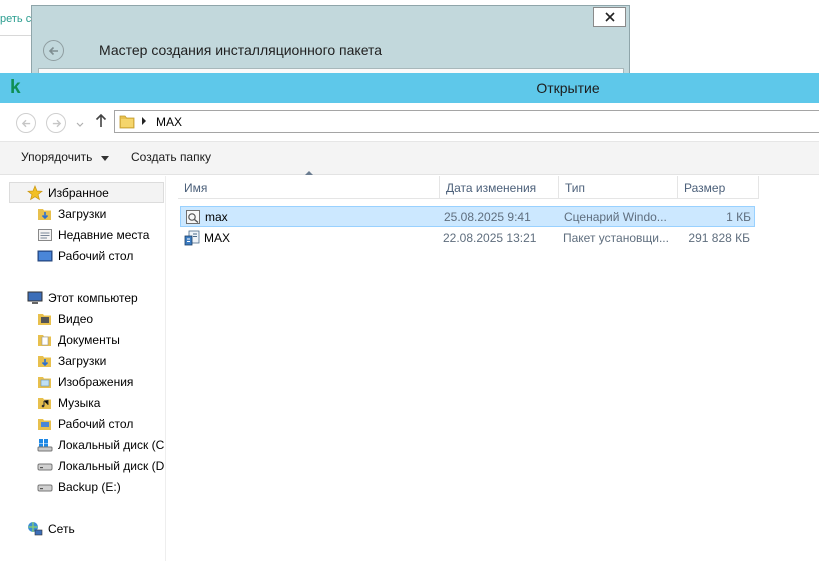 Image resolution: width=819 pixels, height=561 pixels. Describe the element at coordinates (330, 40) in the screenshot. I see `wizard-window: Мастер создания инсталляционного пакета` at that location.